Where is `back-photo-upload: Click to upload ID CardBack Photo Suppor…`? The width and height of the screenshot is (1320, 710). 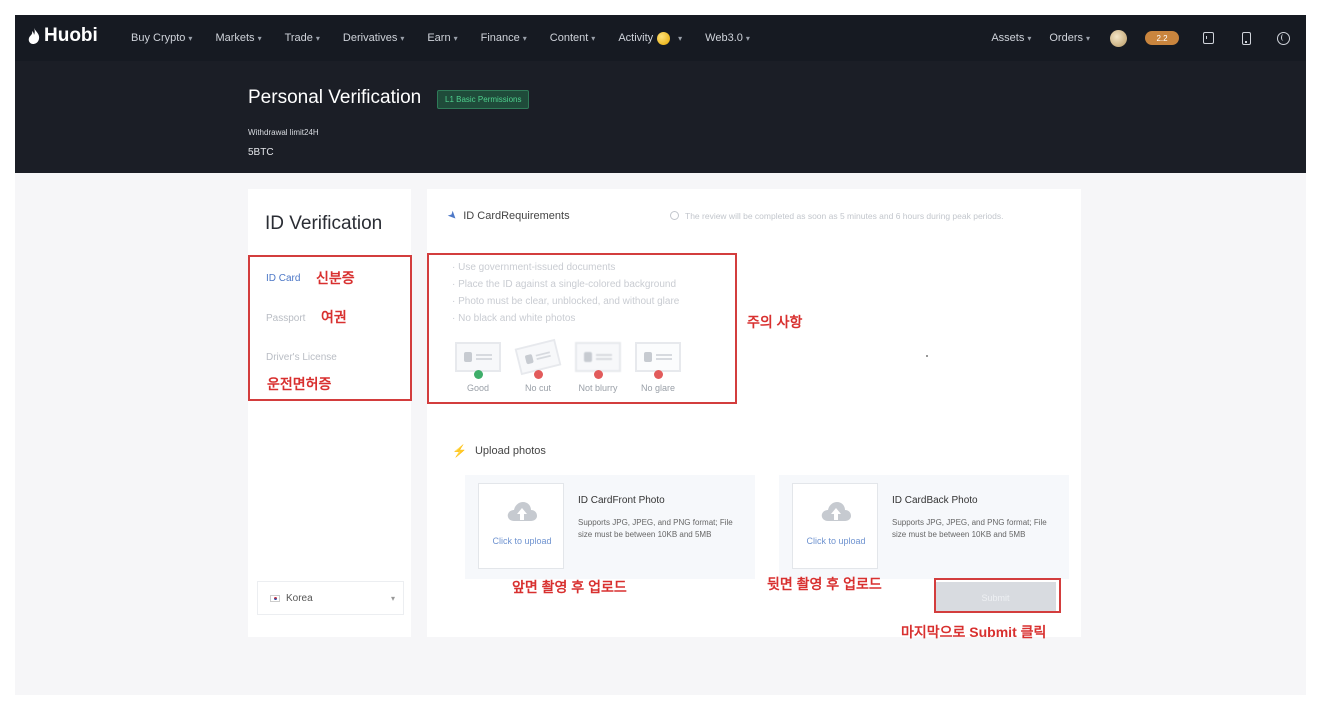
back-photo-upload: Click to upload ID CardBack Photo Suppor… is located at coordinates (924, 527).